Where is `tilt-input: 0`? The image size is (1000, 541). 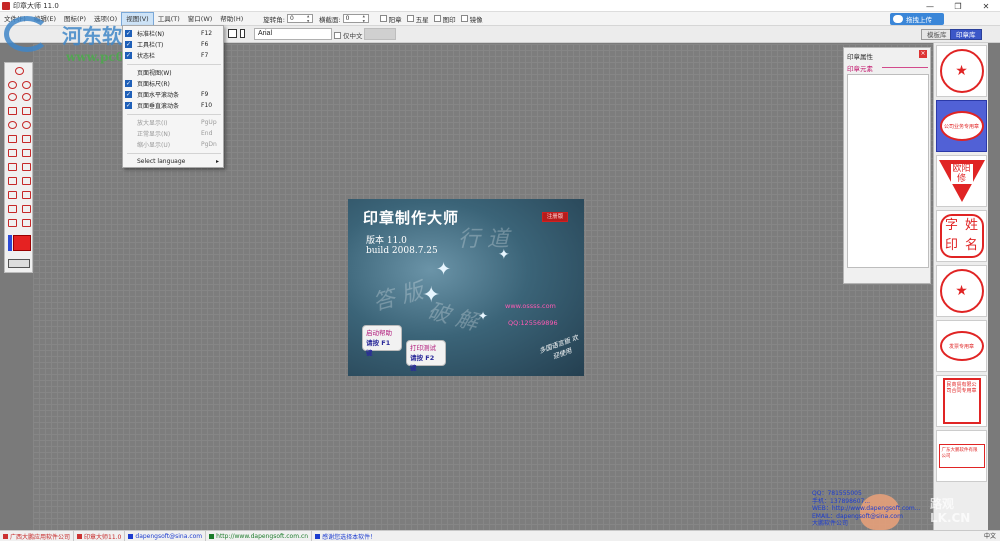
tilt-input: 0 is located at coordinates (355, 18).